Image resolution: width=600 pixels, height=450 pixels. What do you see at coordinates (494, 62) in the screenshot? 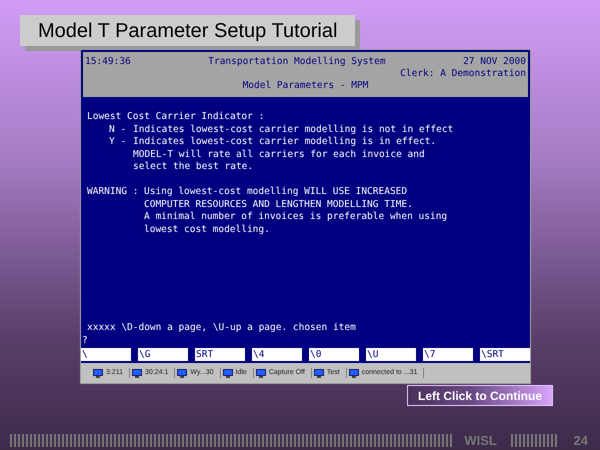
I see `date-text: 27 NOV 2000` at bounding box center [494, 62].